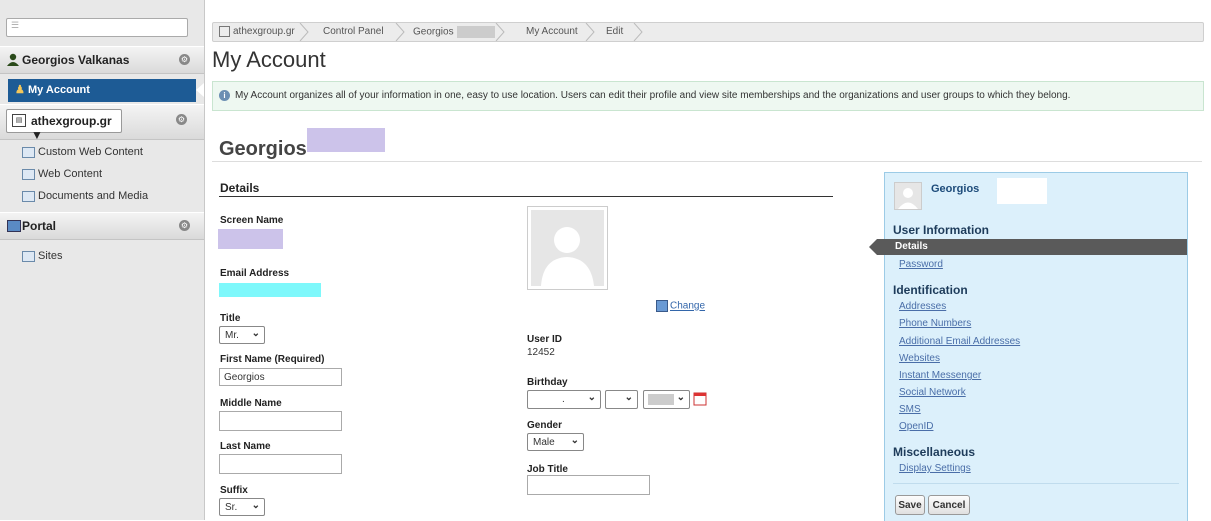 This screenshot has height=521, width=1211. I want to click on screen-name-redacted, so click(250, 239).